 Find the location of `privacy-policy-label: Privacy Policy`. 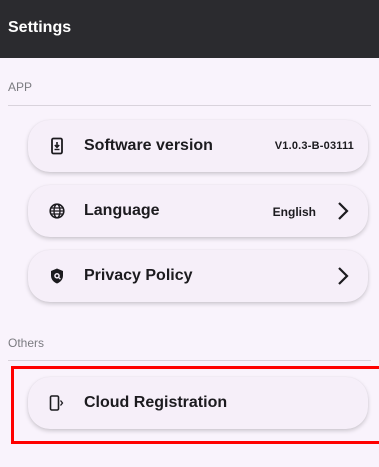

privacy-policy-label: Privacy Policy is located at coordinates (138, 275).